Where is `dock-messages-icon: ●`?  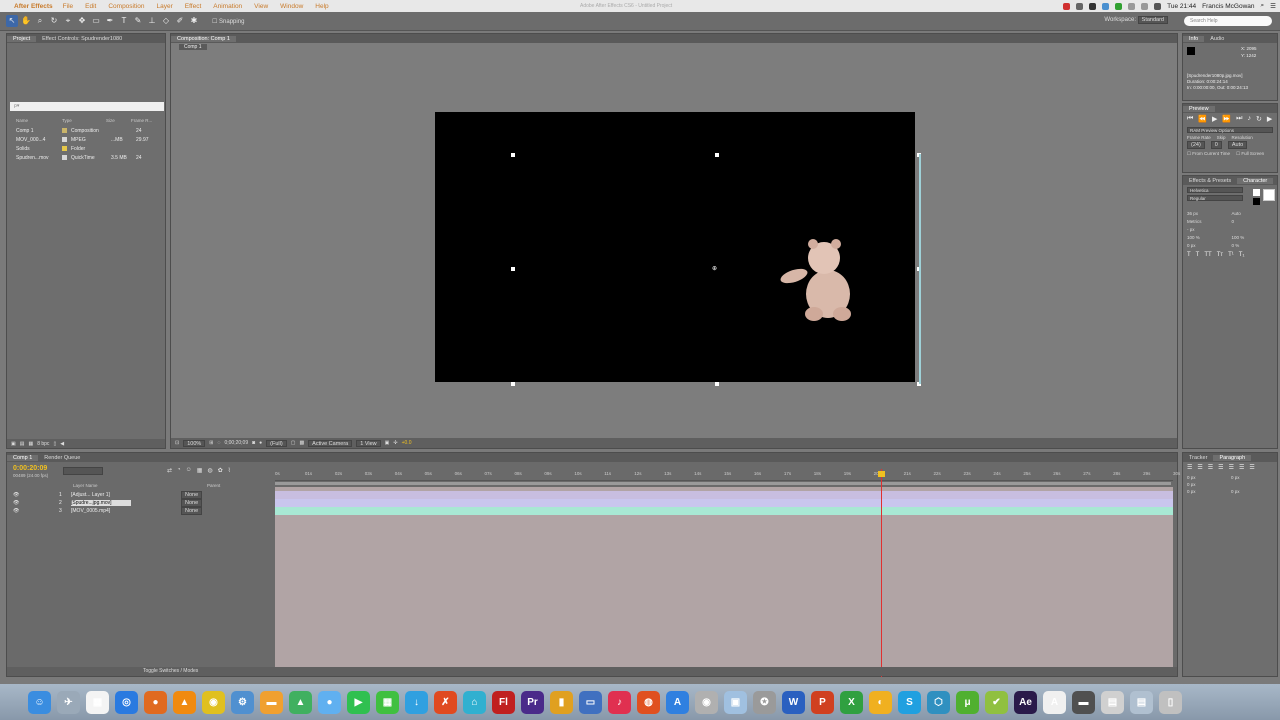 dock-messages-icon: ● is located at coordinates (329, 702).